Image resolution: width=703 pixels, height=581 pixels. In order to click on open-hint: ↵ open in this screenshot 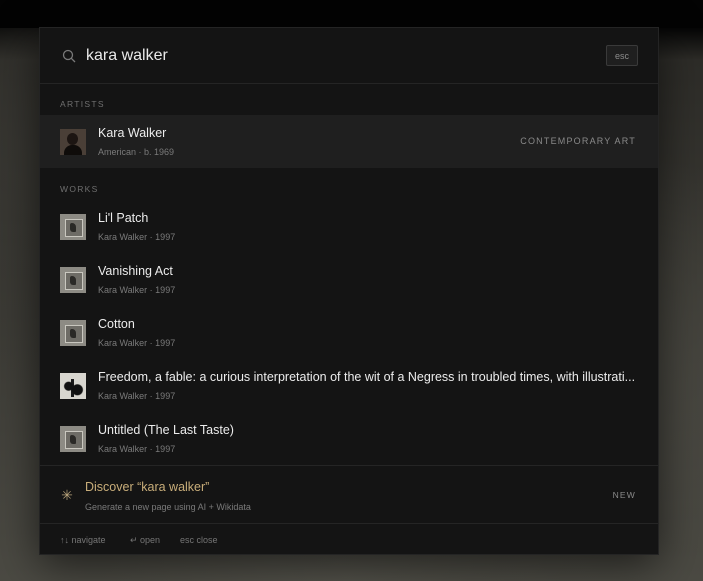, I will do `click(145, 540)`.